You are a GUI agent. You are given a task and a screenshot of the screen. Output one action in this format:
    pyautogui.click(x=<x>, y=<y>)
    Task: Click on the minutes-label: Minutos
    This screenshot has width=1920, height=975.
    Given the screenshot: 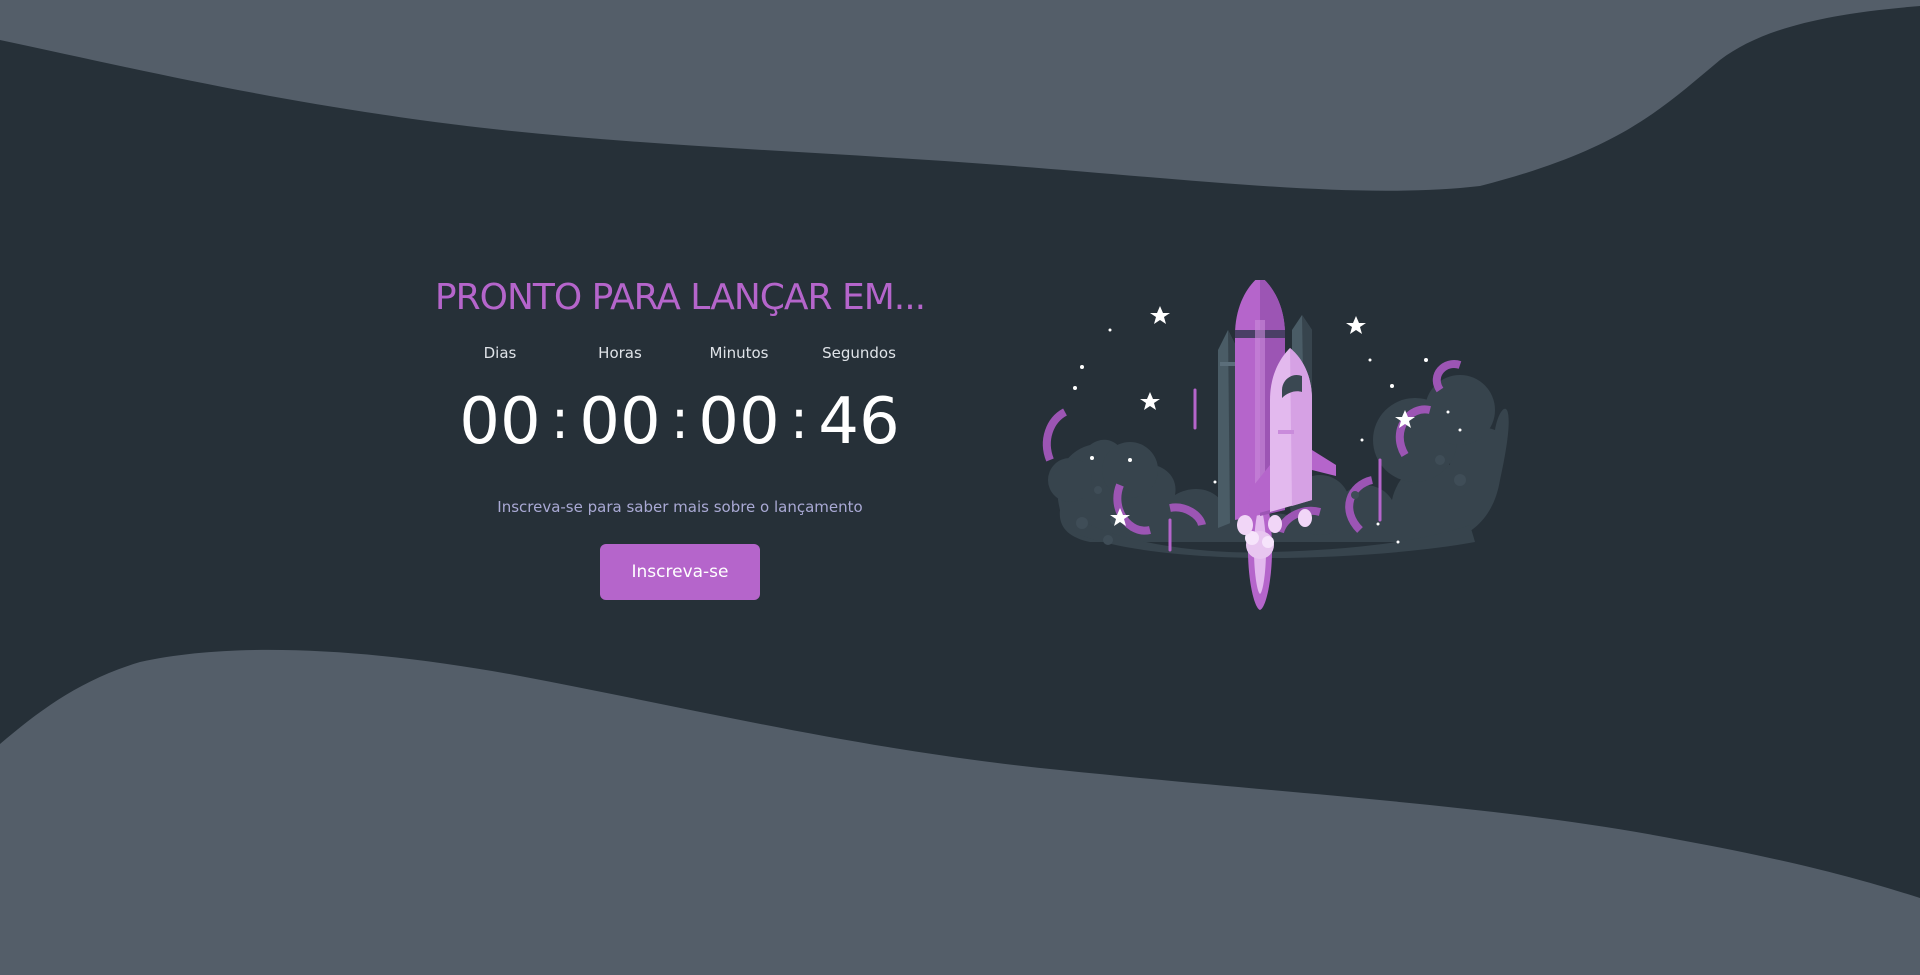 What is the action you would take?
    pyautogui.click(x=739, y=353)
    